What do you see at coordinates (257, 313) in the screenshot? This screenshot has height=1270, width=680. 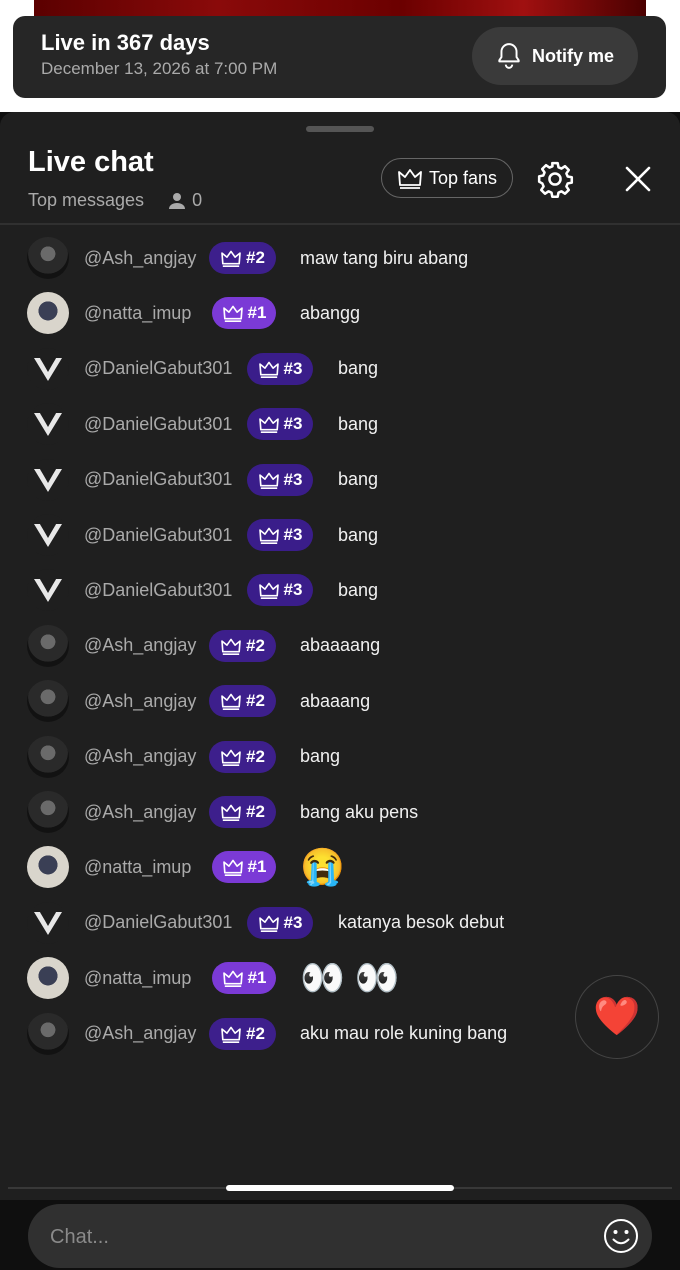 I see `rank-label: #1` at bounding box center [257, 313].